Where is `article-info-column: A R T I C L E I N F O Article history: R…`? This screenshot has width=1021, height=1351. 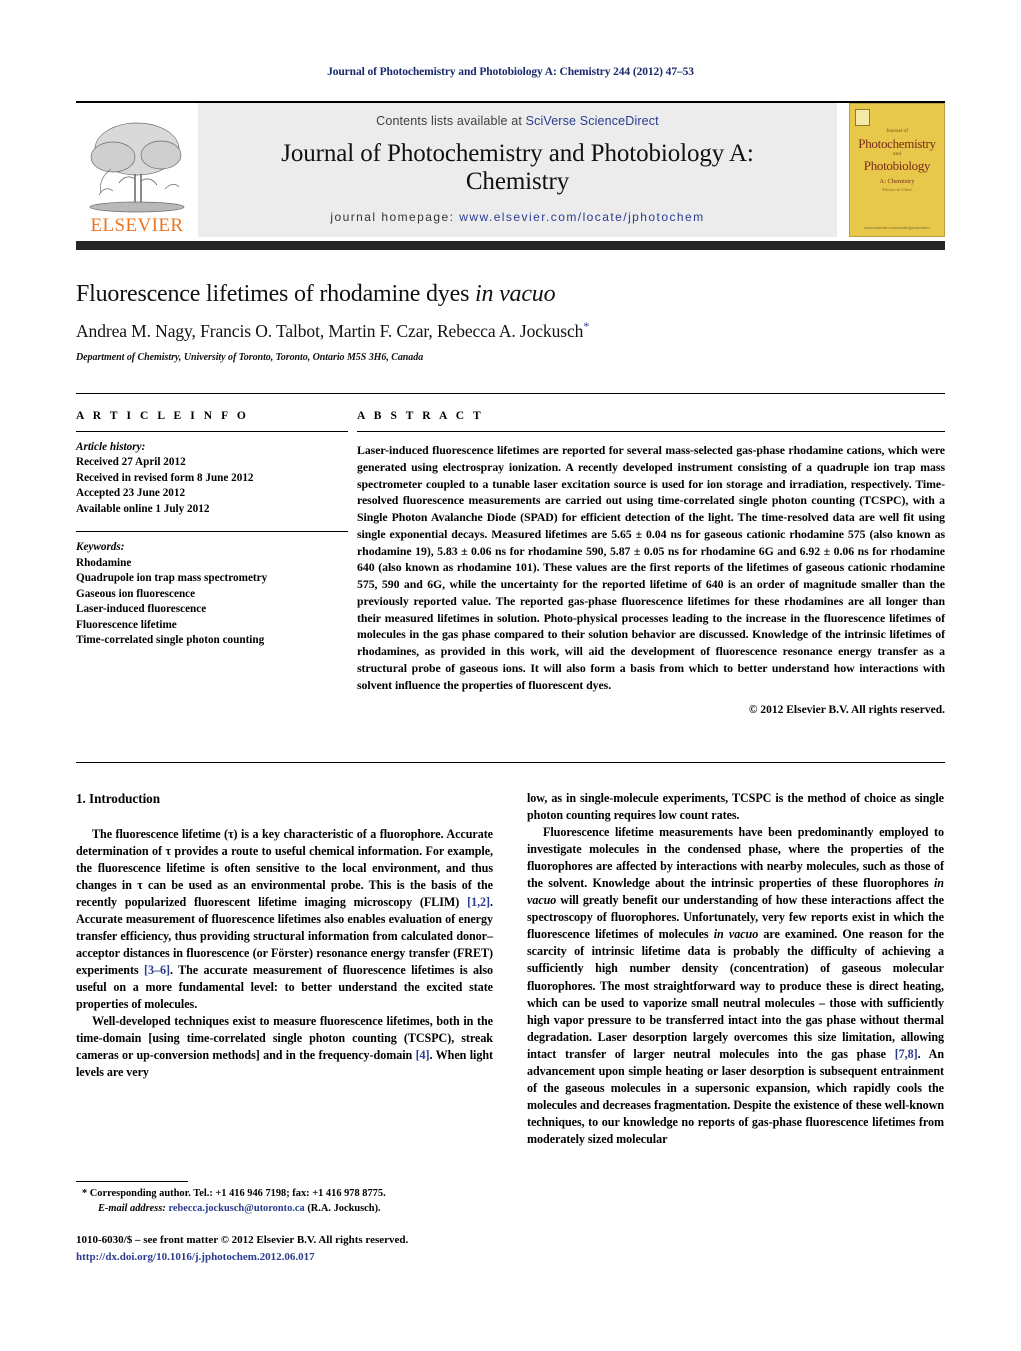
article-info-column: A R T I C L E I N F O Article history: R… is located at coordinates (212, 529).